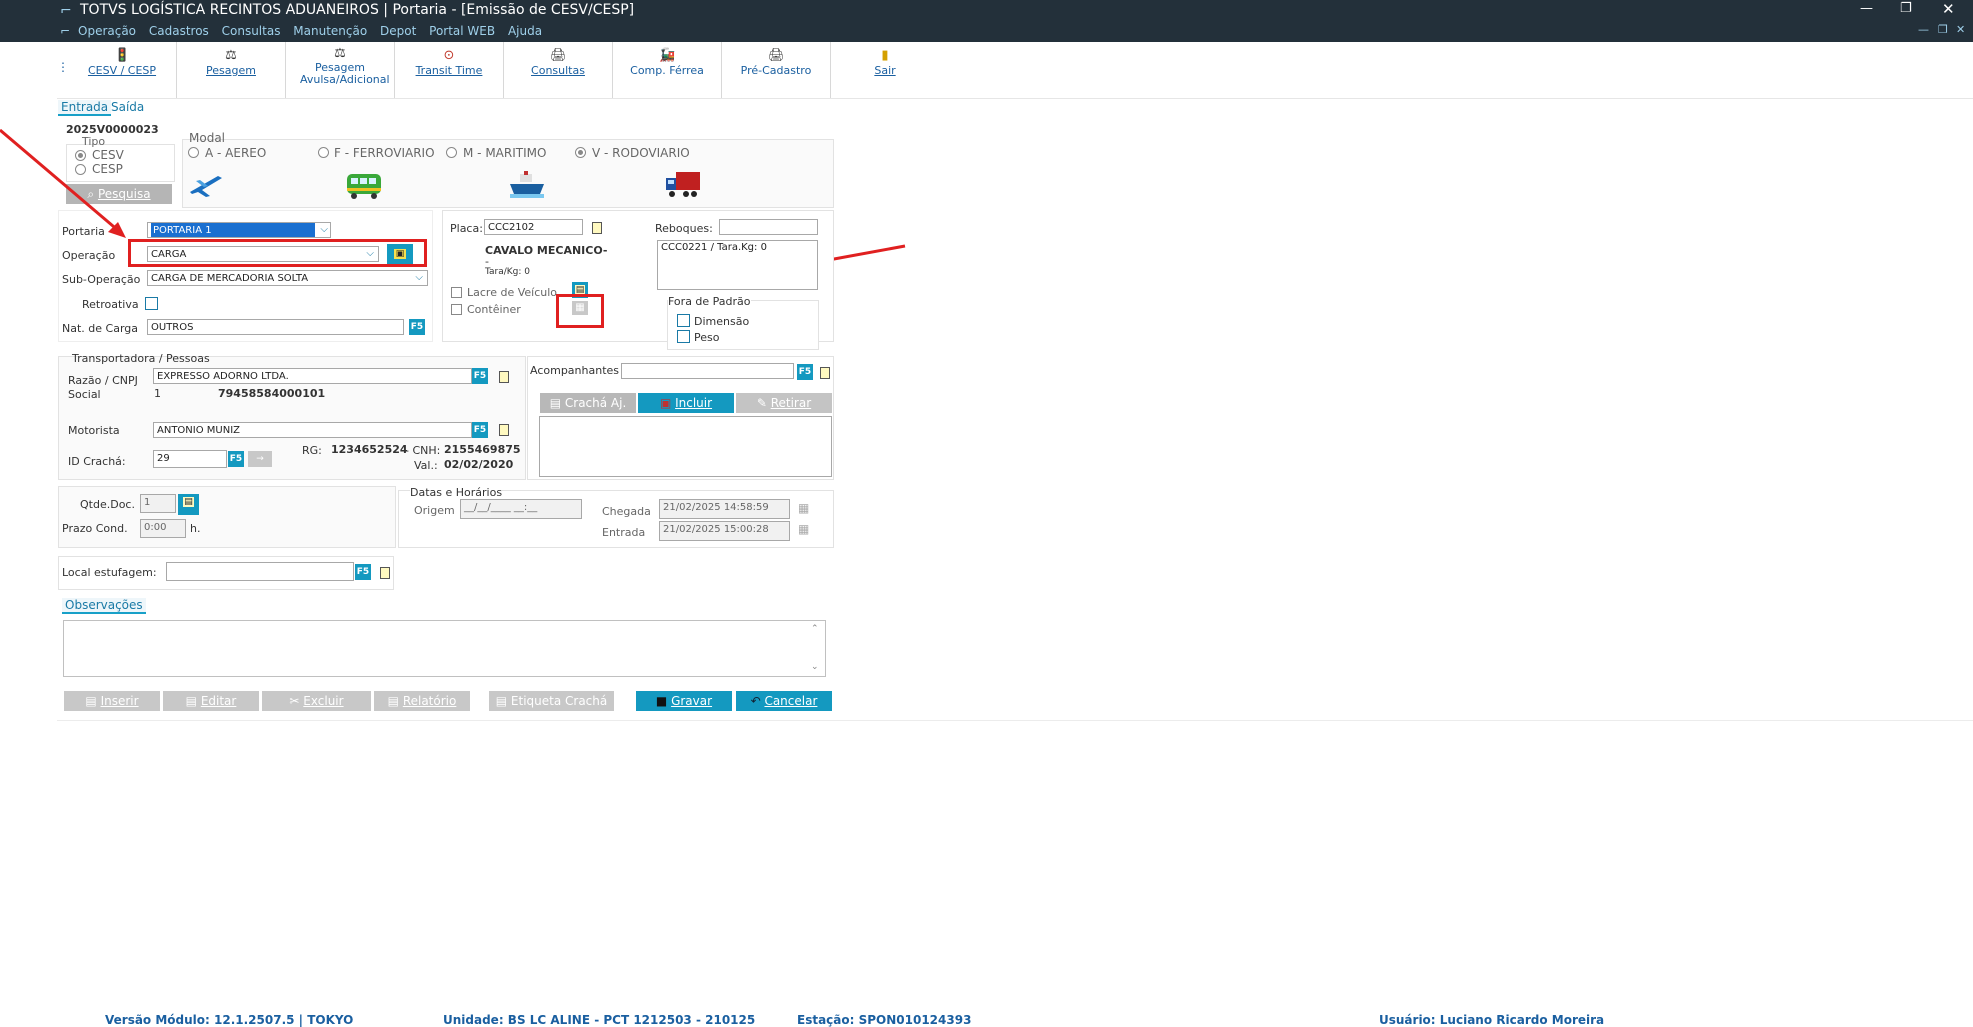  I want to click on remove-icon: ✎, so click(763, 403).